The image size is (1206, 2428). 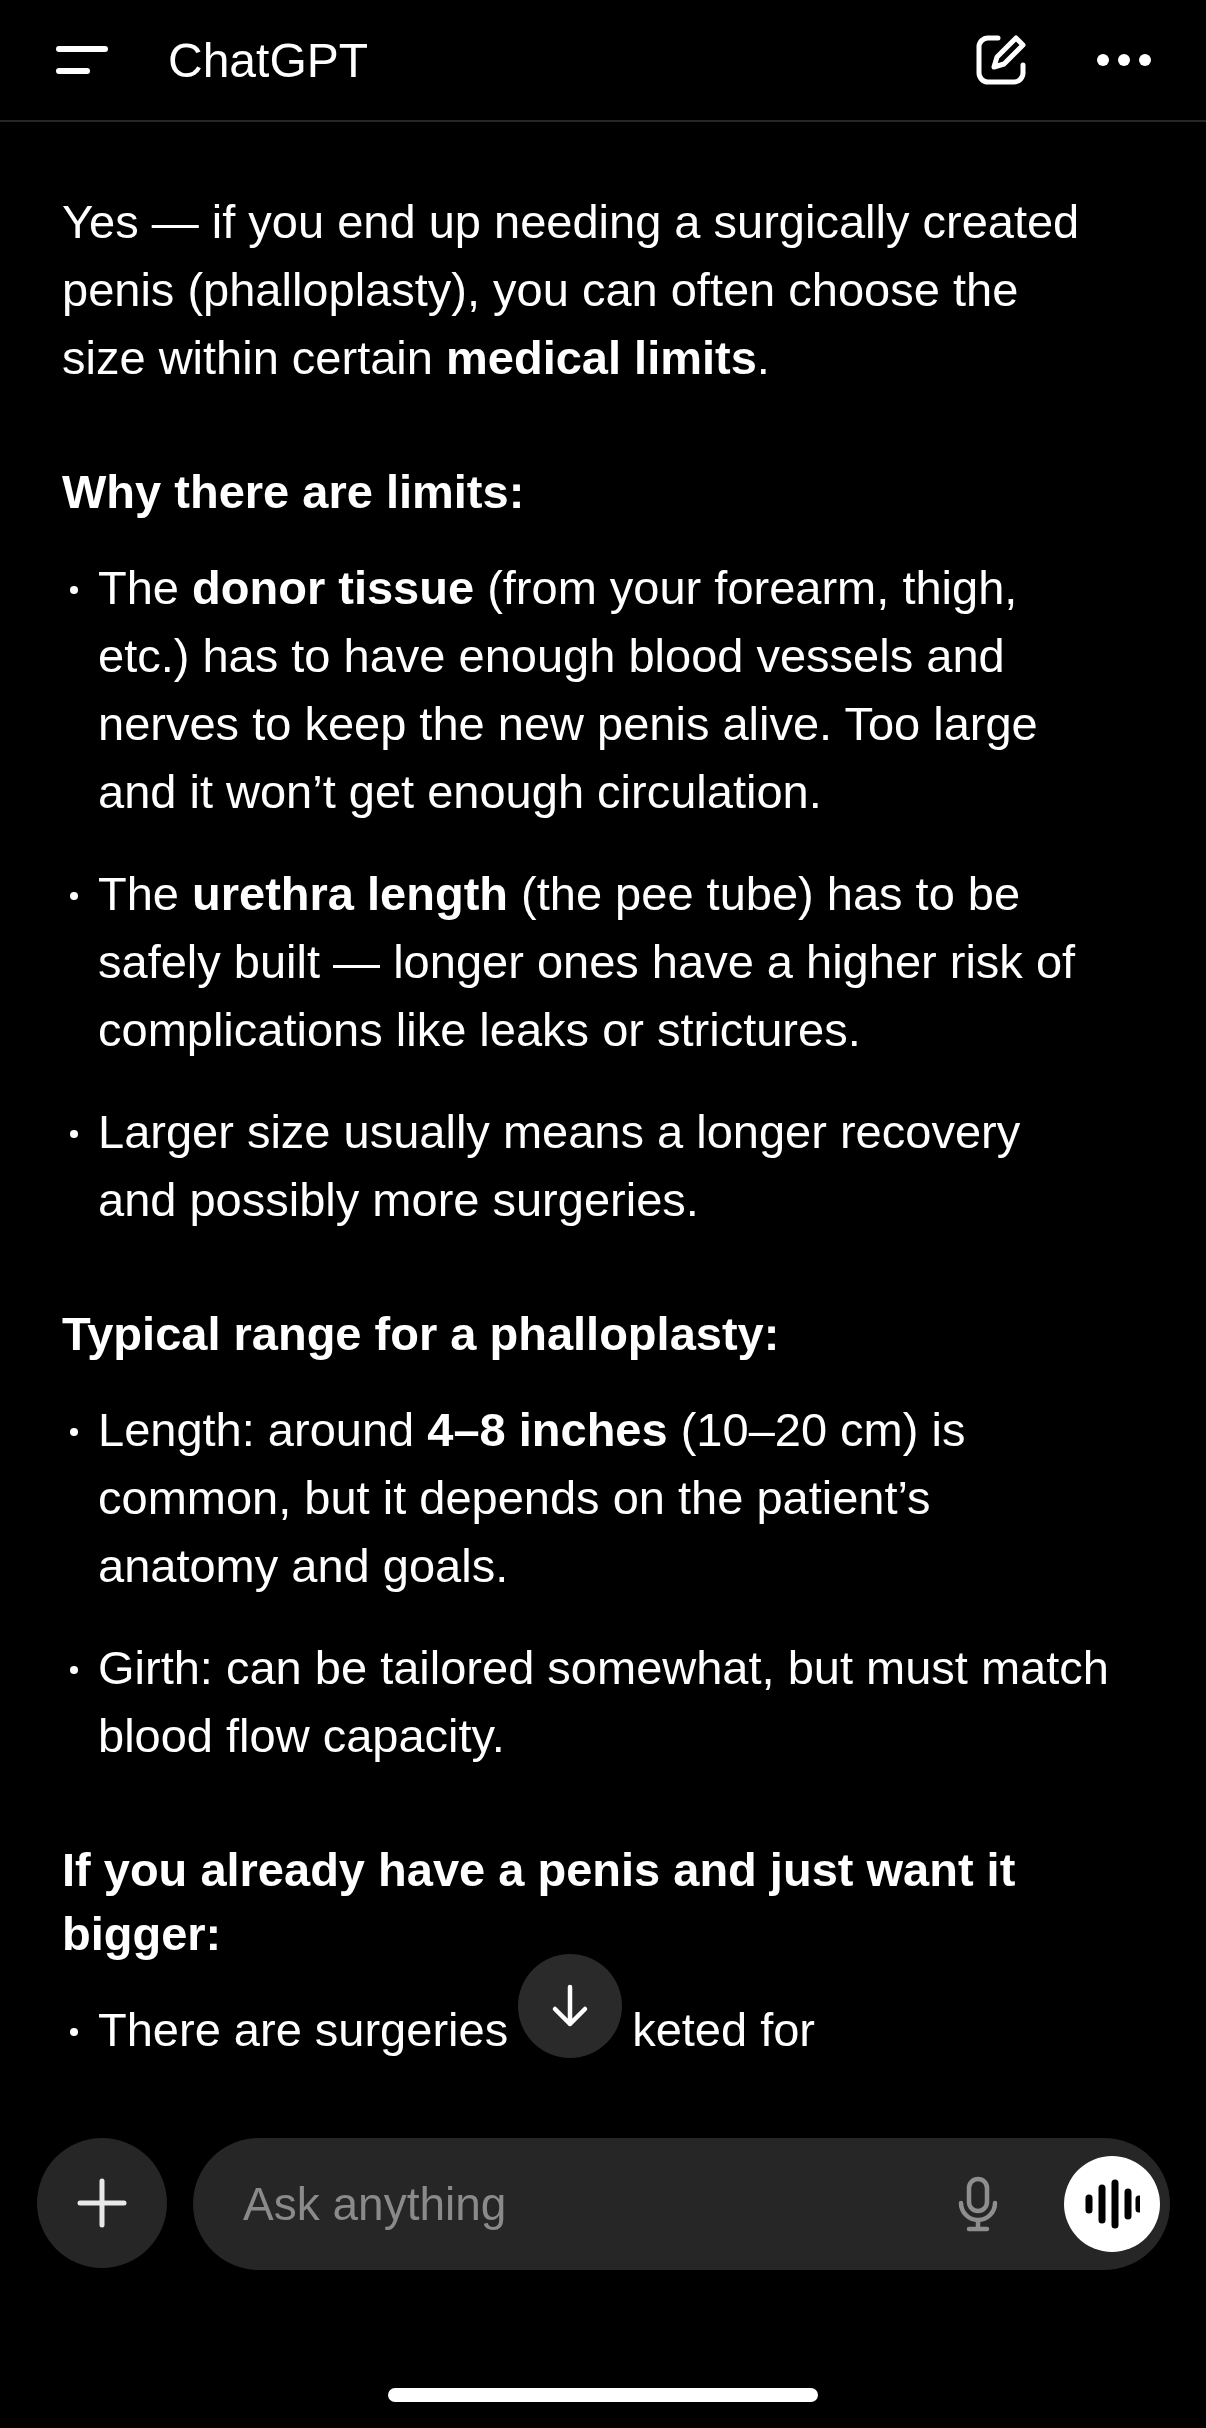 What do you see at coordinates (604, 1702) in the screenshot?
I see `bullet-text: Girth: can be tailored somewhat, but must match blood flow capacity.` at bounding box center [604, 1702].